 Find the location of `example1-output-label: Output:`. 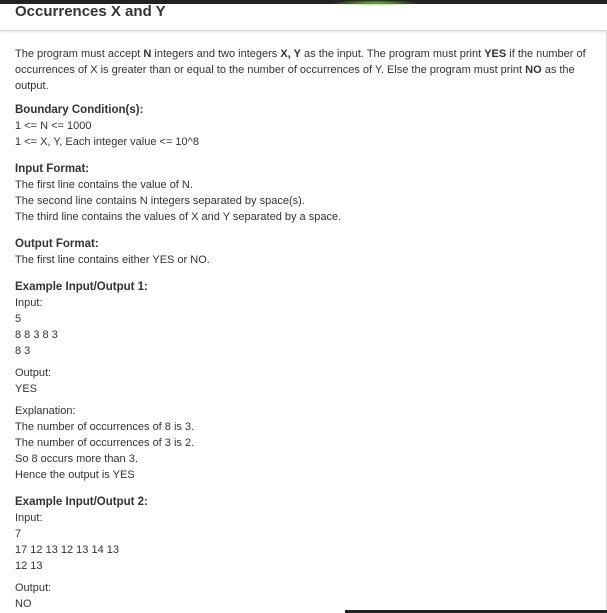

example1-output-label: Output: is located at coordinates (33, 373).